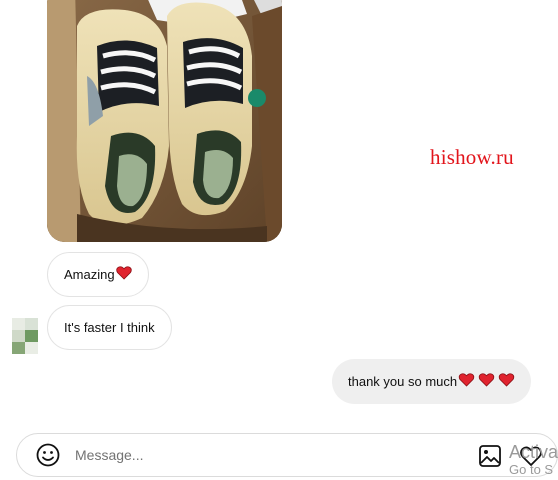 Image resolution: width=558 pixels, height=480 pixels. What do you see at coordinates (490, 456) in the screenshot?
I see `image-icon` at bounding box center [490, 456].